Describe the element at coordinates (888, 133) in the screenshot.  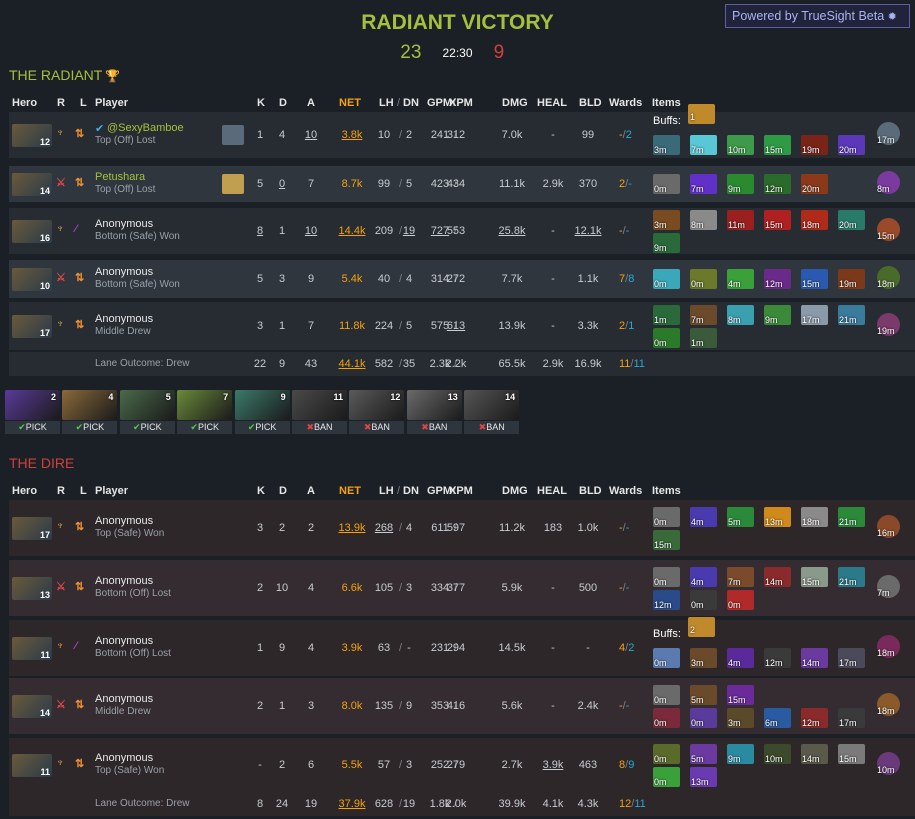
I see `neutral-item-icon: 17m` at that location.